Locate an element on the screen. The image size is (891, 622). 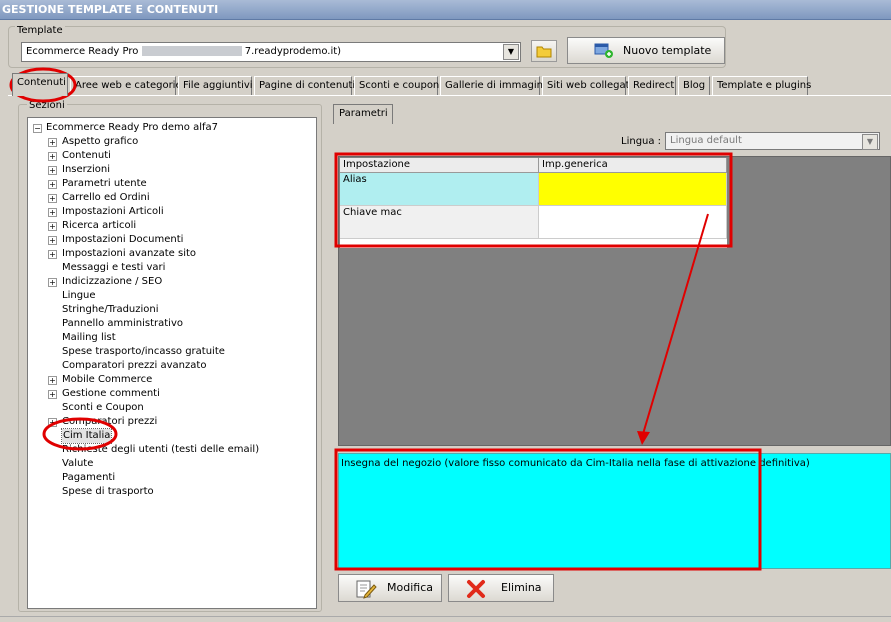
sidebar-item-comparatori-prezzi-avanzato: Comparatori prezzi avanzato is located at coordinates (172, 366).